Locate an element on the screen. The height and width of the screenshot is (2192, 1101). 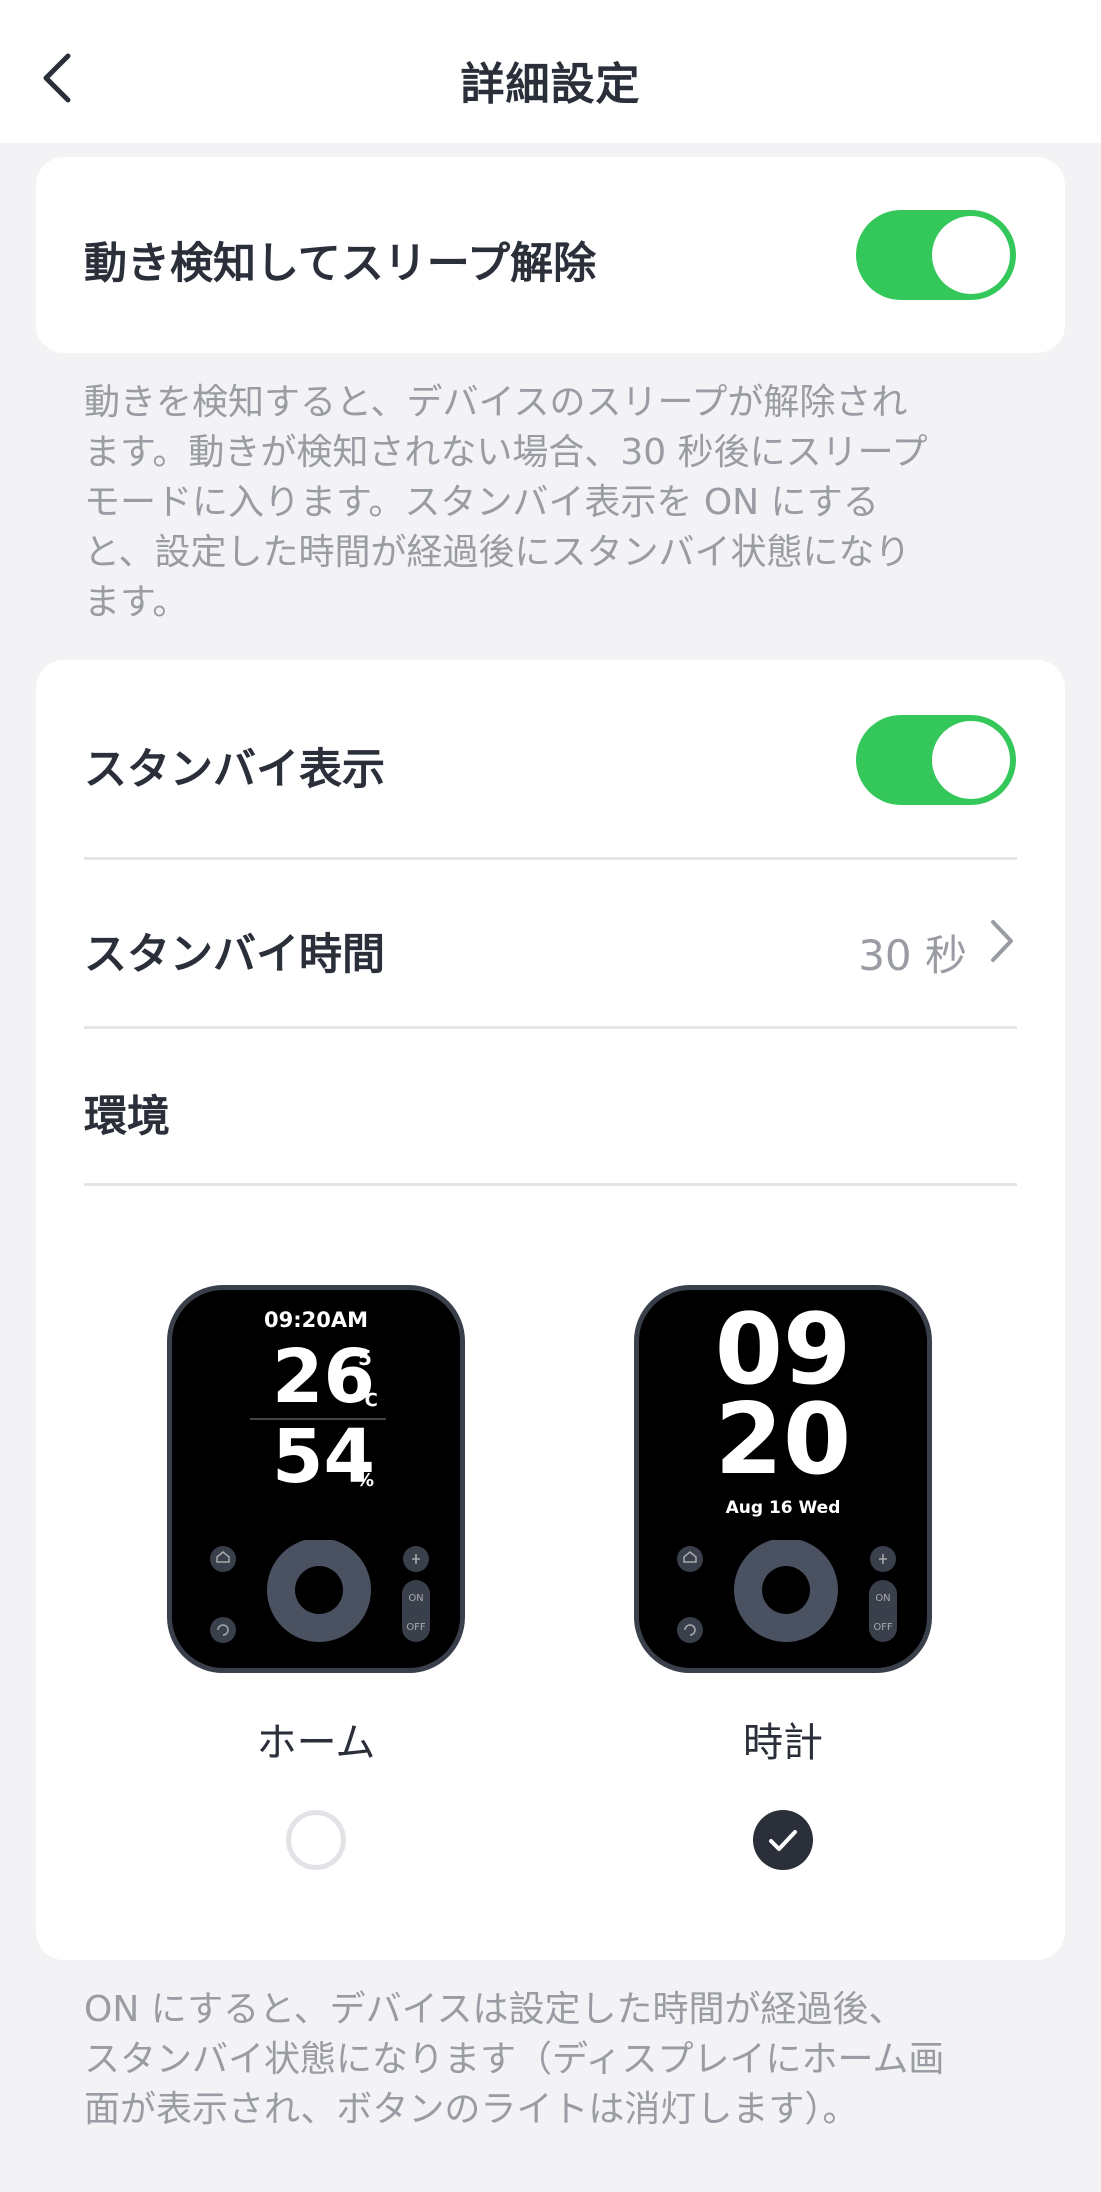
motion-wake-card: 動き検知してスリープ解除 is located at coordinates (550, 255).